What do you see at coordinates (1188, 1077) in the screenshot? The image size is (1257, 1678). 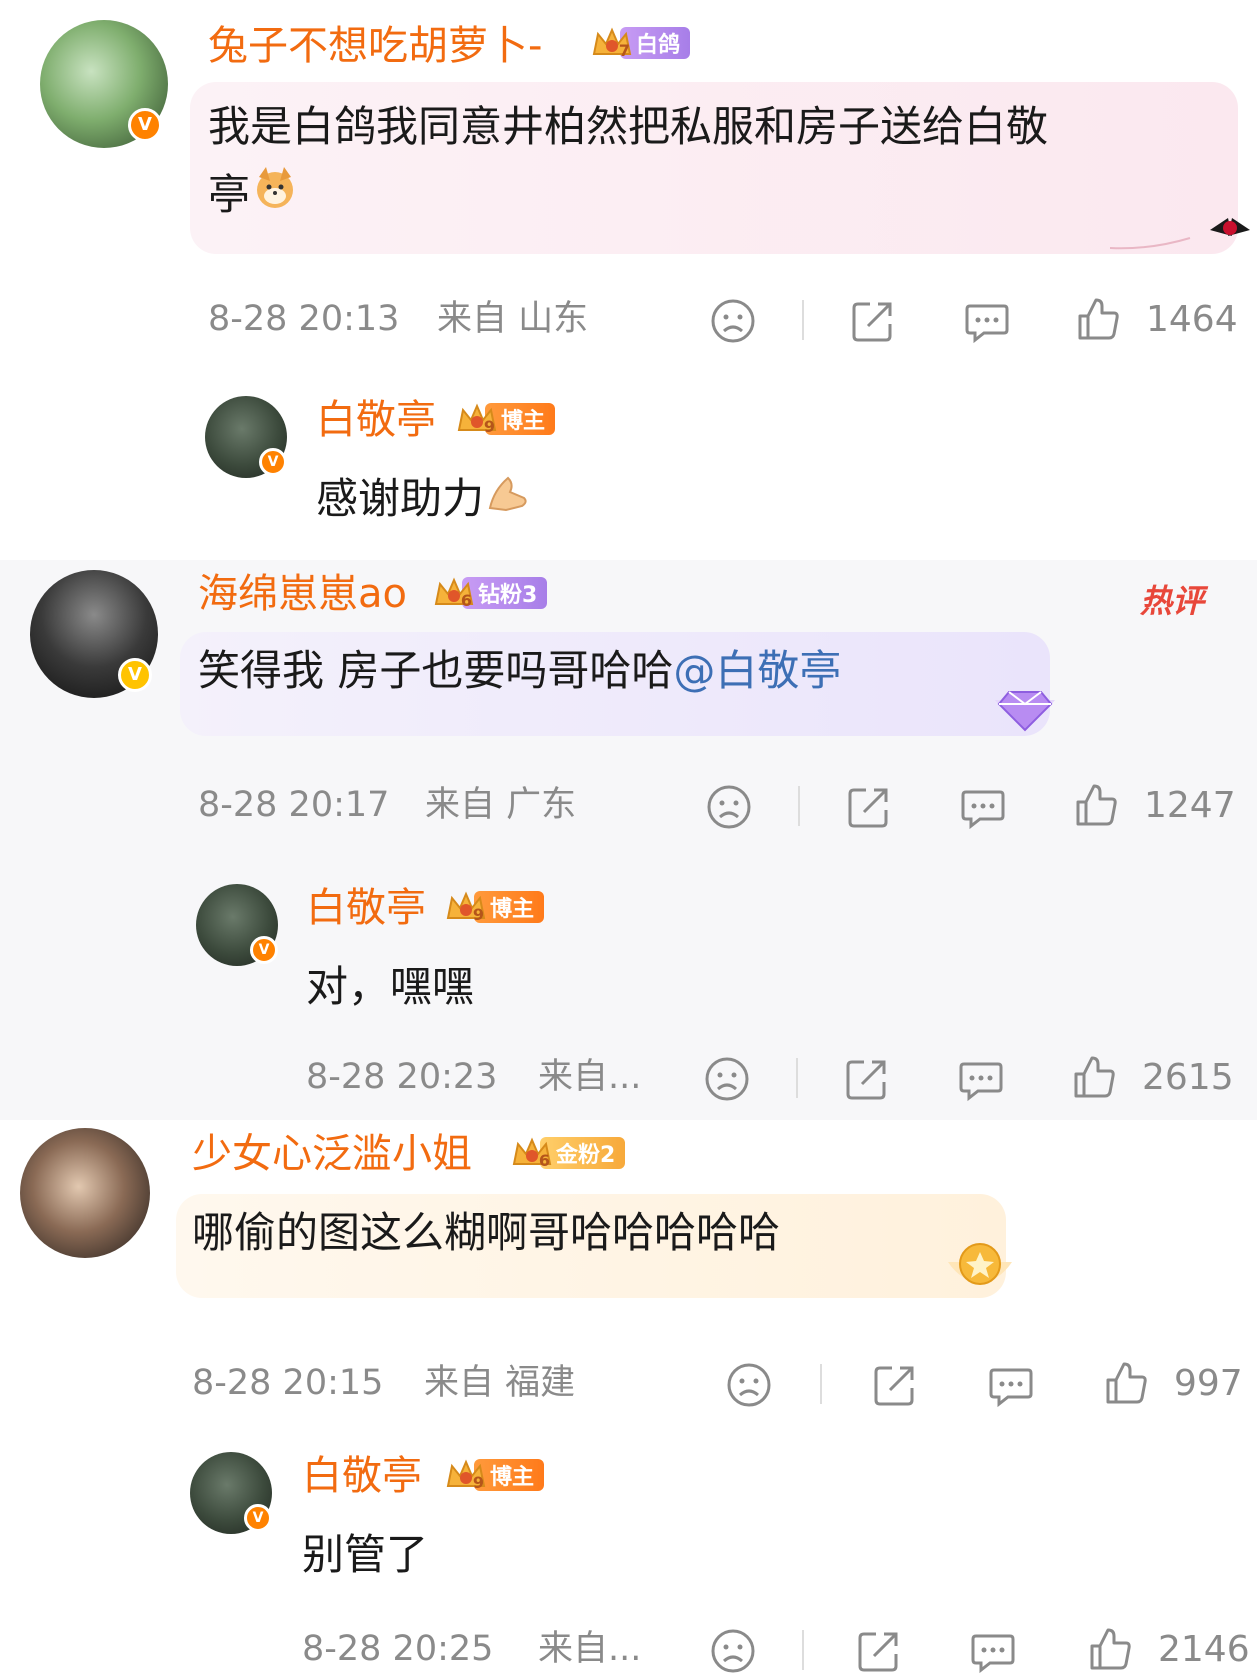 I see `like-count: 2615` at bounding box center [1188, 1077].